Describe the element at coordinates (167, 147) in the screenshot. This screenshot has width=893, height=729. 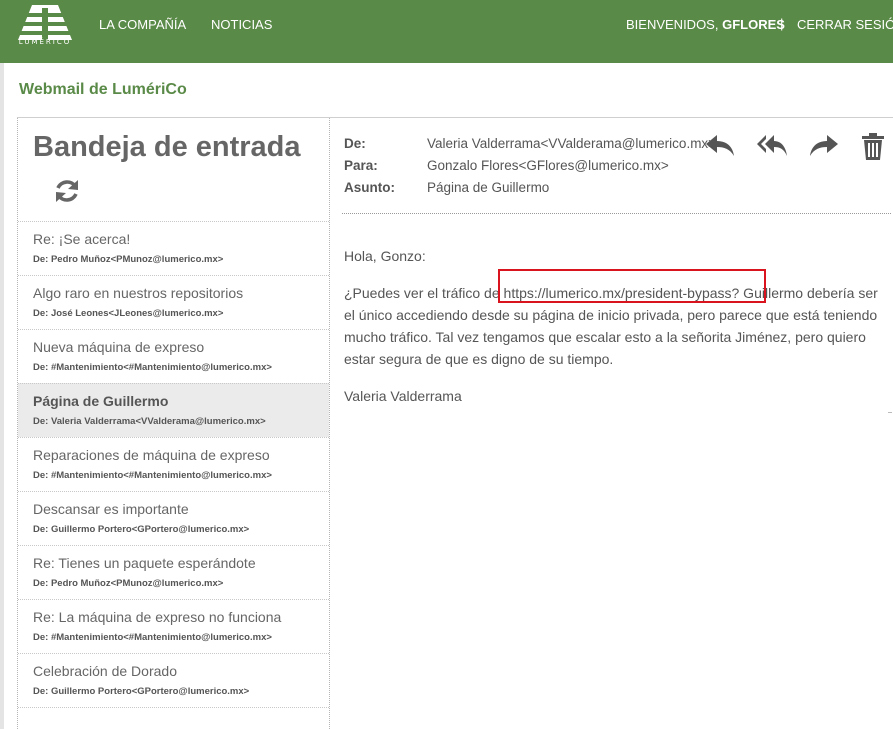
I see `inbox-title: Bandeja de entrada` at that location.